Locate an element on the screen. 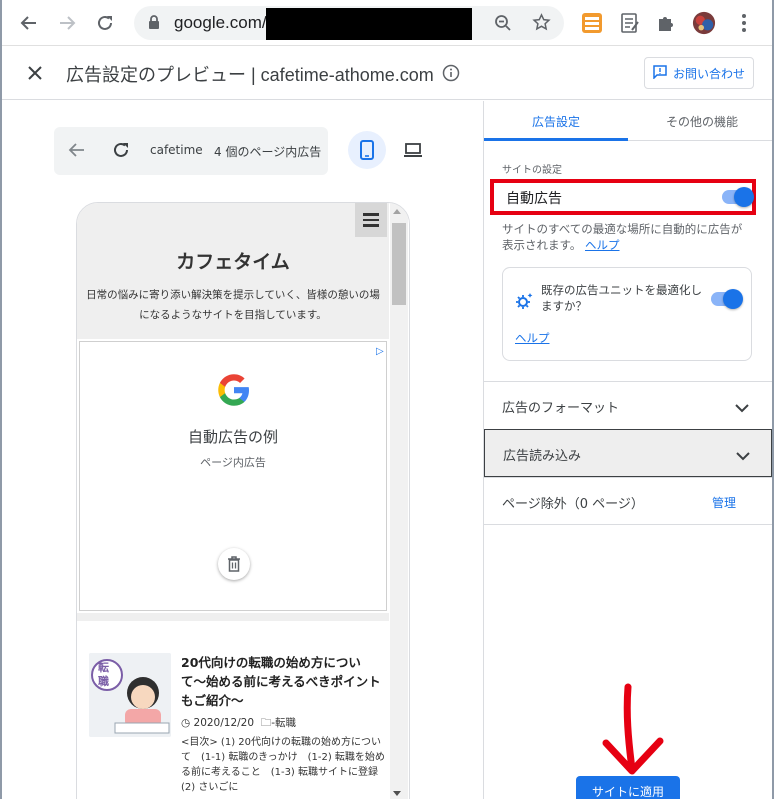  site-settings-label: サイトの設定 is located at coordinates (532, 170).